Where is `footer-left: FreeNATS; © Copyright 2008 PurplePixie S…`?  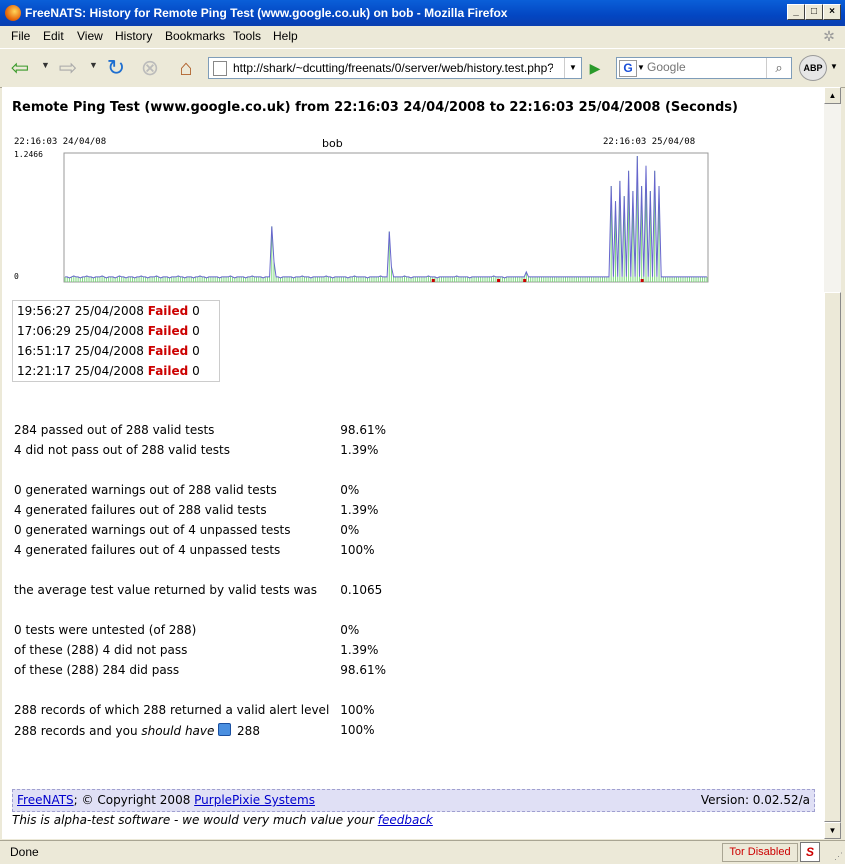
footer-left: FreeNATS; © Copyright 2008 PurplePixie S… is located at coordinates (166, 800).